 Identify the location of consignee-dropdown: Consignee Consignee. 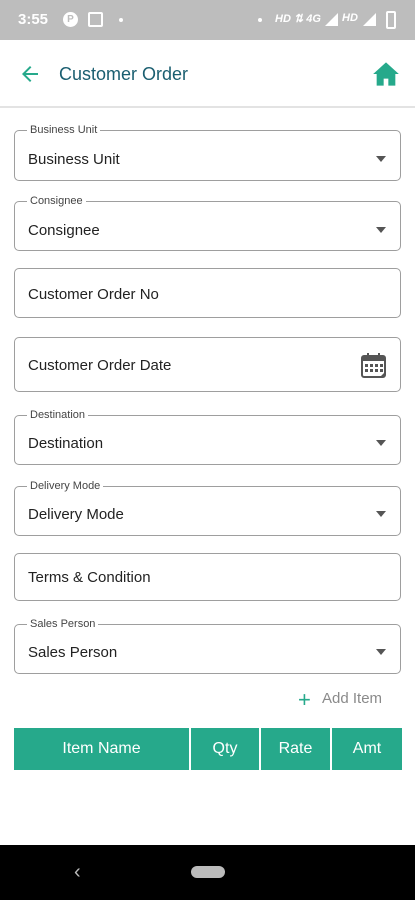
(207, 223).